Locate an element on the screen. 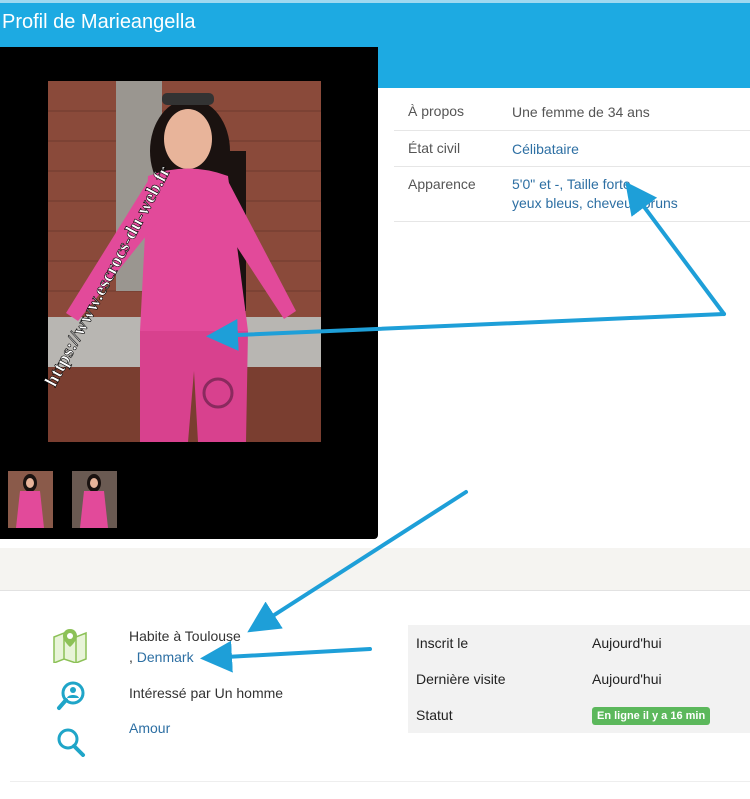  arrow-to-city is located at coordinates (357, 561).